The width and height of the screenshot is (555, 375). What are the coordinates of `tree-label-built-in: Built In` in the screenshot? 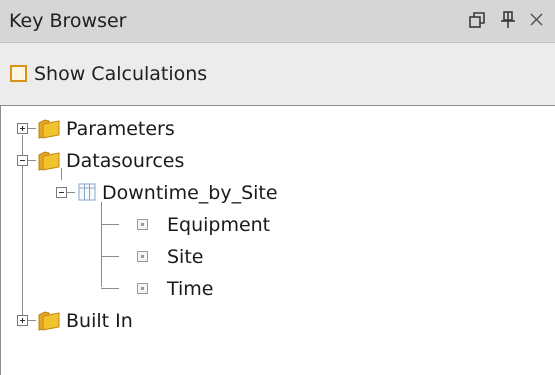 It's located at (99, 321).